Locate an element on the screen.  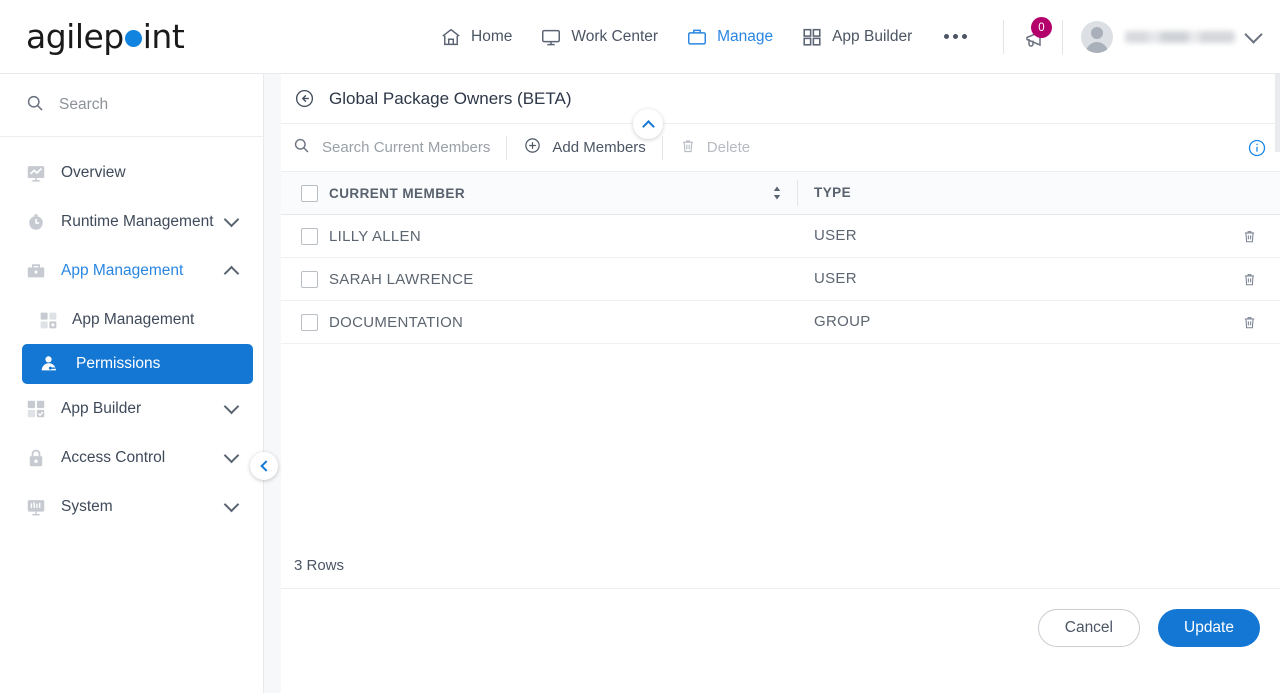
sidebar-item-runtime-management-label: Runtime Management is located at coordinates (137, 221).